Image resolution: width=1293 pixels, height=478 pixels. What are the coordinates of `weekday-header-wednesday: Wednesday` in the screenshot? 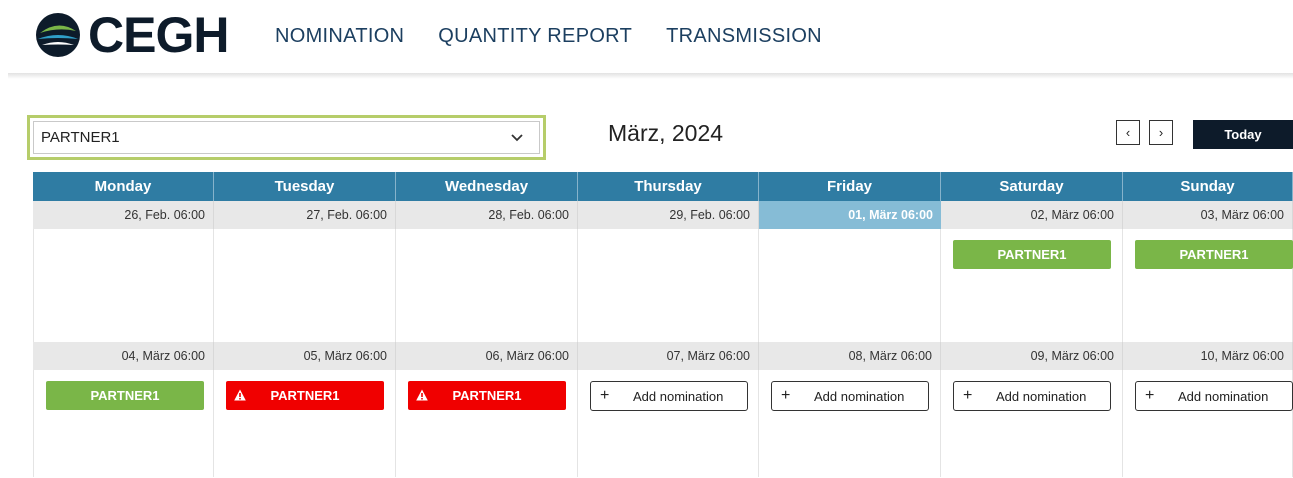 It's located at (487, 186).